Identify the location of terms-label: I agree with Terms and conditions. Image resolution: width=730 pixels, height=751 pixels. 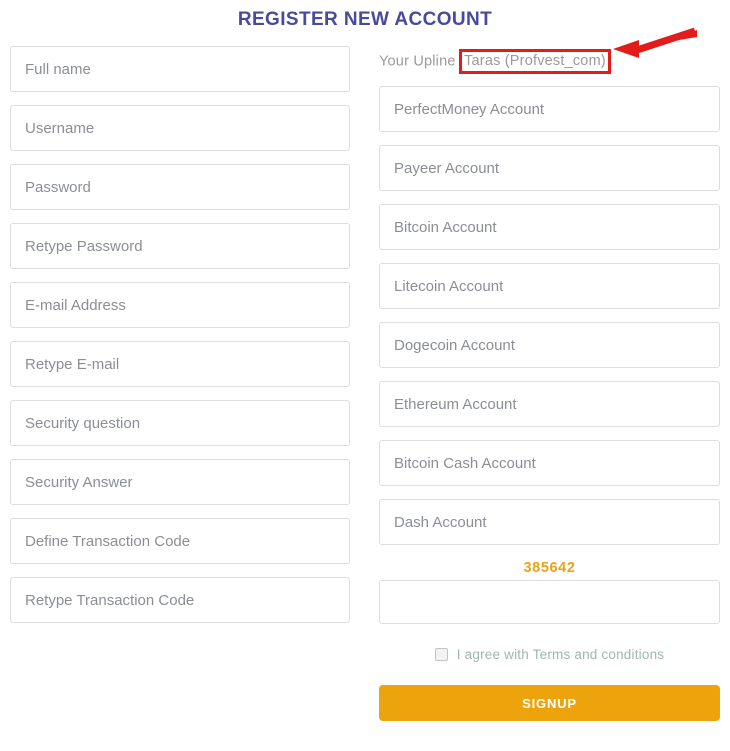
(560, 654).